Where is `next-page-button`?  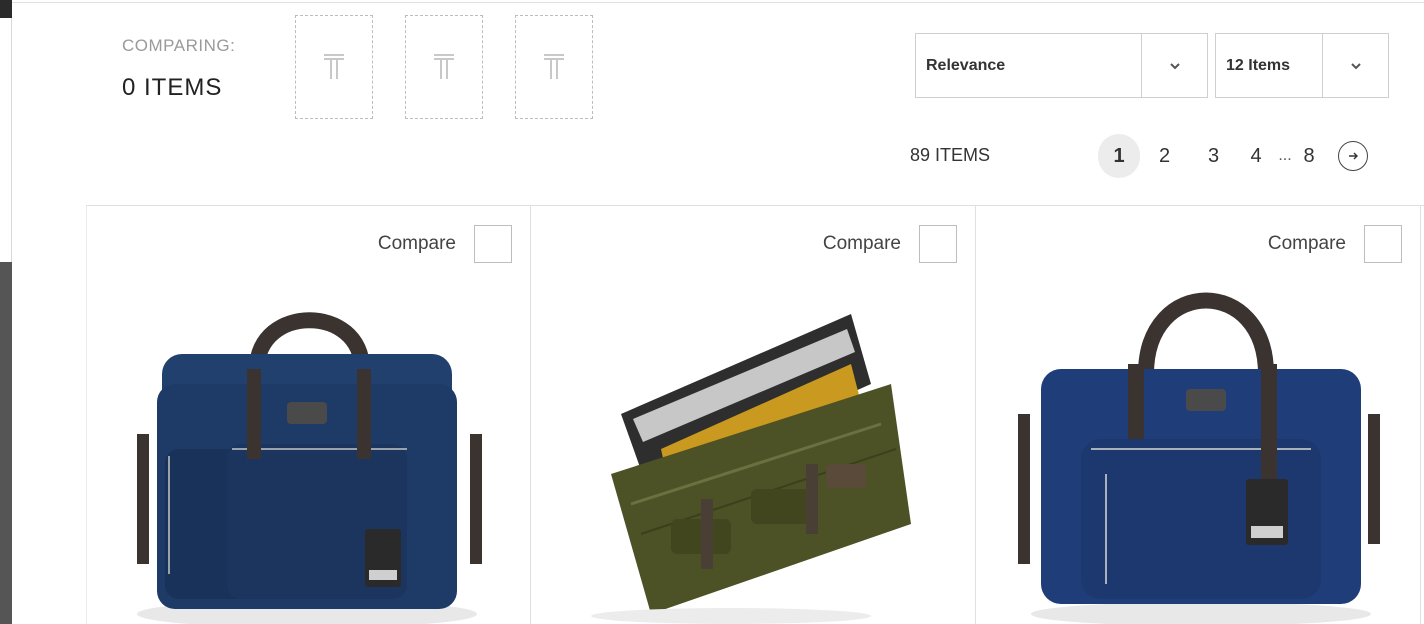 next-page-button is located at coordinates (1353, 156).